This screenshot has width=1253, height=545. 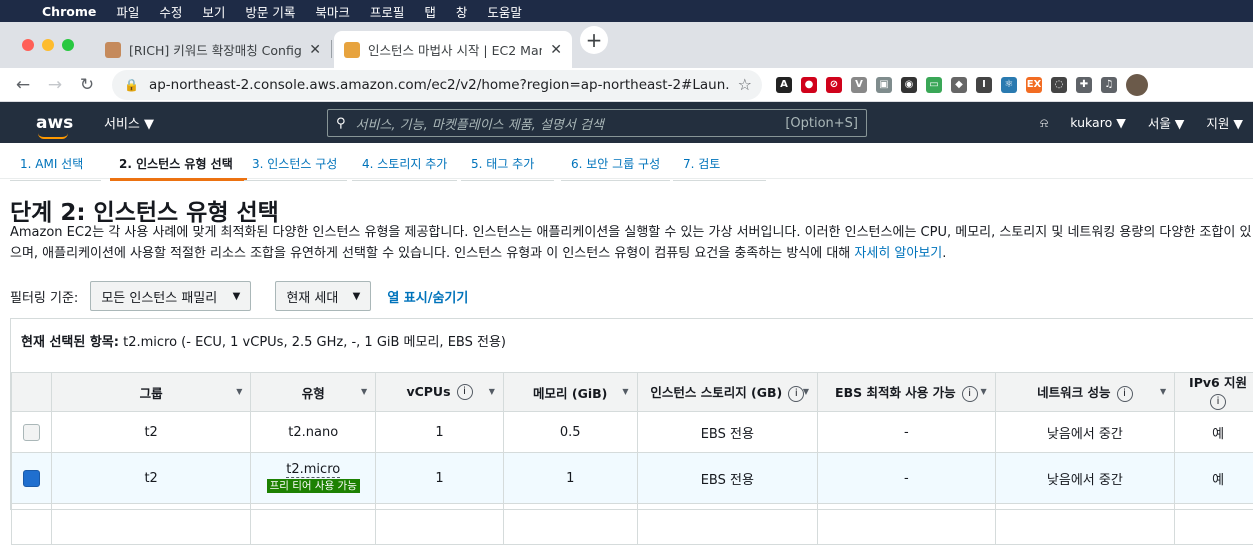 I want to click on row-checkbox-checked, so click(x=31, y=478).